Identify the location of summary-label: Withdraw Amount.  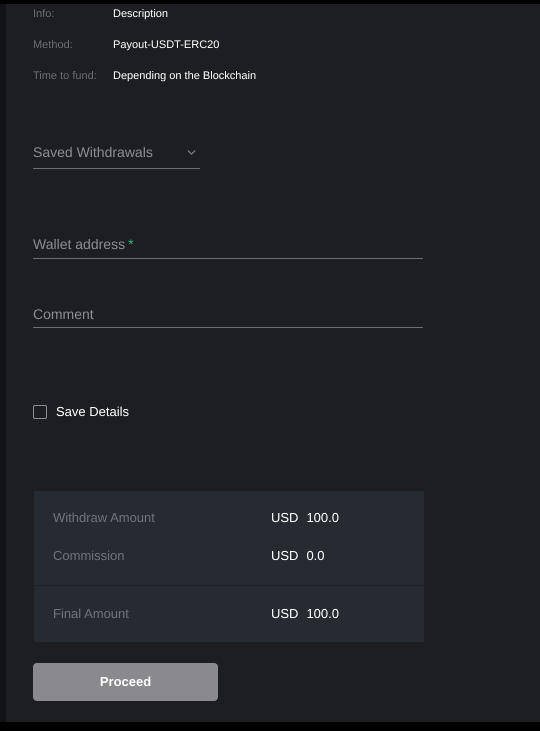
(104, 517).